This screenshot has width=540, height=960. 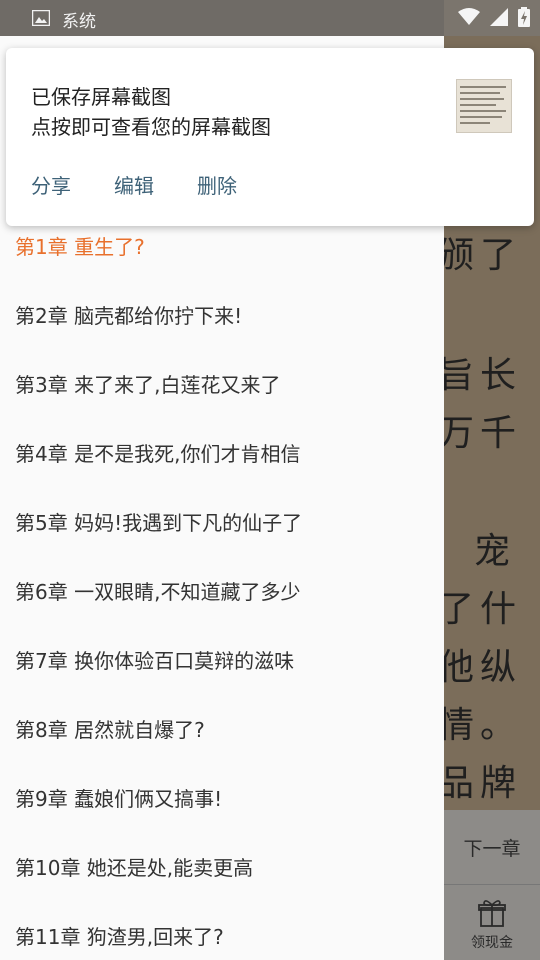 What do you see at coordinates (483, 667) in the screenshot?
I see `reader-line: 他纵` at bounding box center [483, 667].